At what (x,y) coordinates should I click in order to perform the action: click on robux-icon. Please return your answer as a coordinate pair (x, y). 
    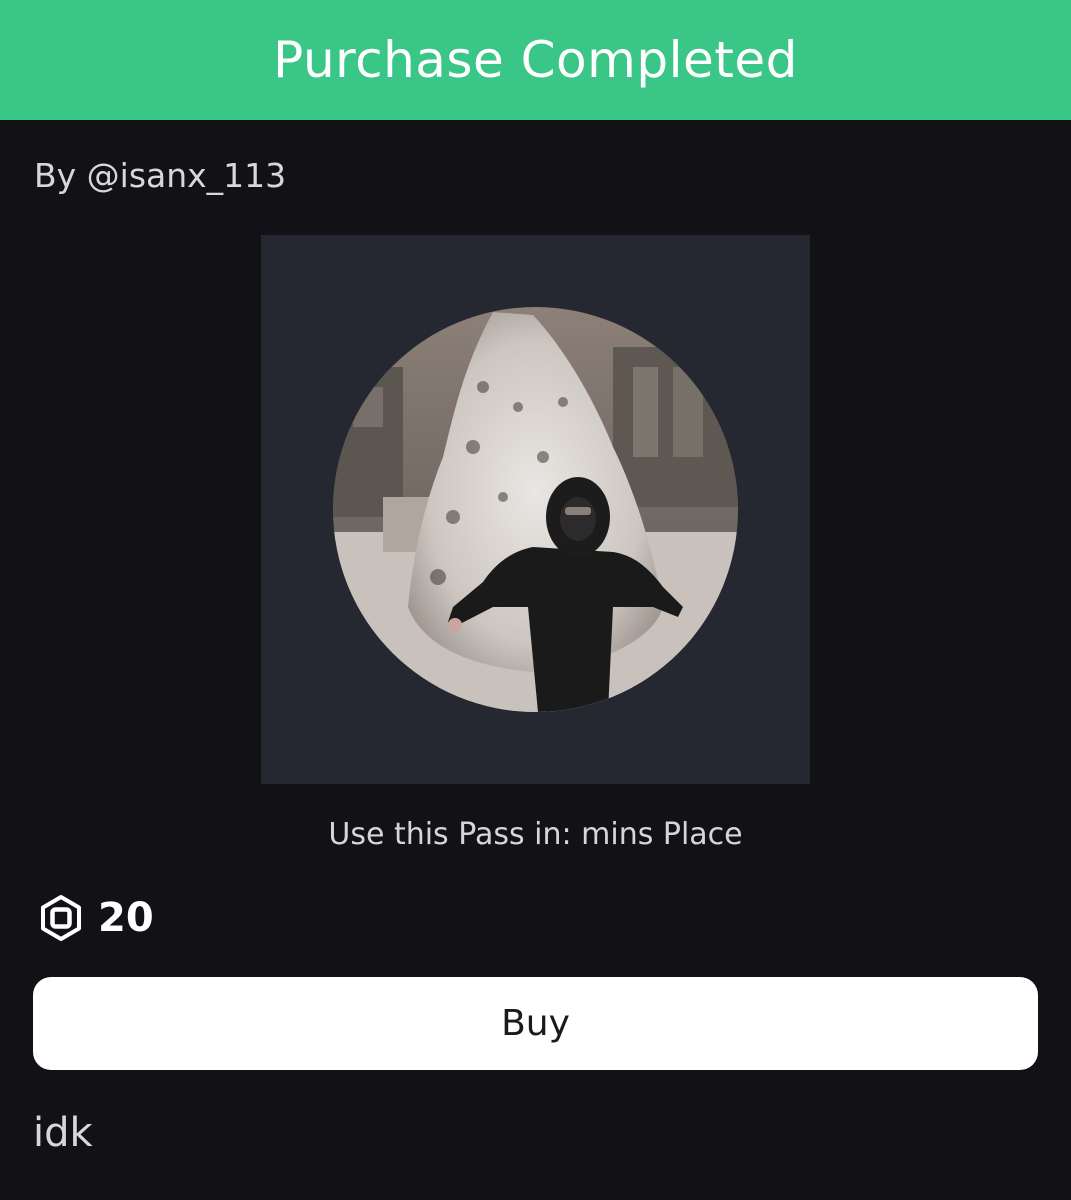
    Looking at the image, I should click on (61, 918).